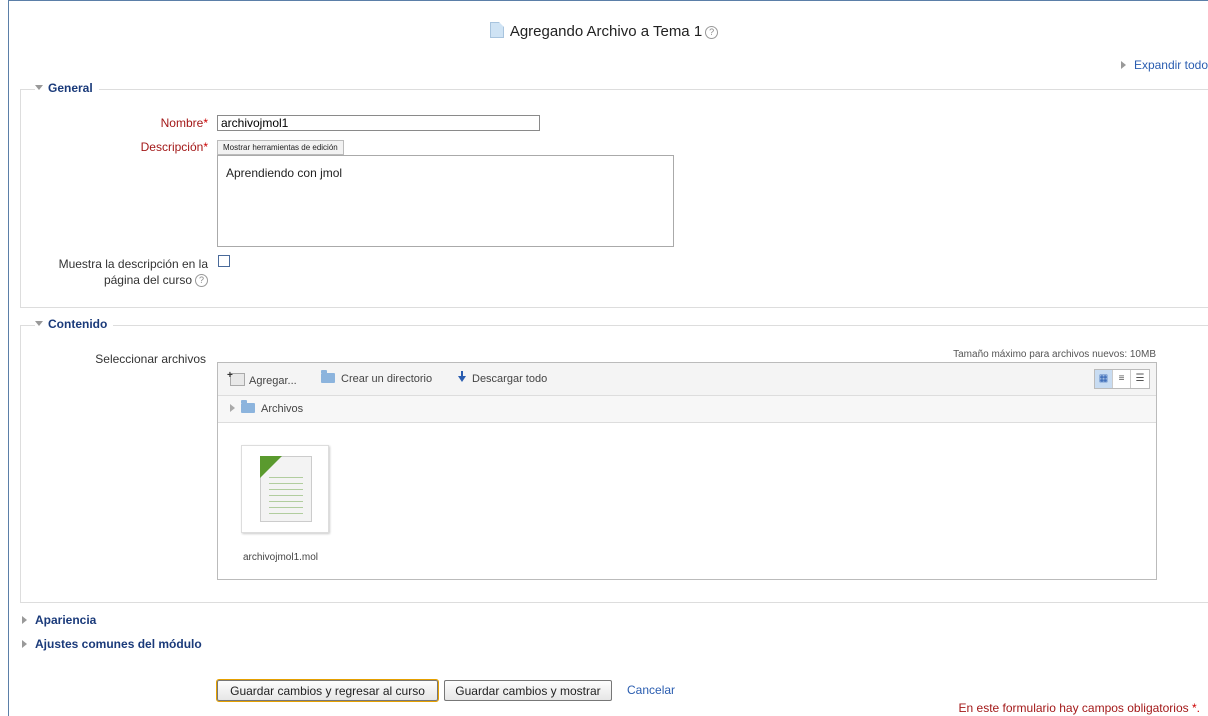  Describe the element at coordinates (604, 31) in the screenshot. I see `page-title: Agregando Archivo a Tema 1?` at that location.